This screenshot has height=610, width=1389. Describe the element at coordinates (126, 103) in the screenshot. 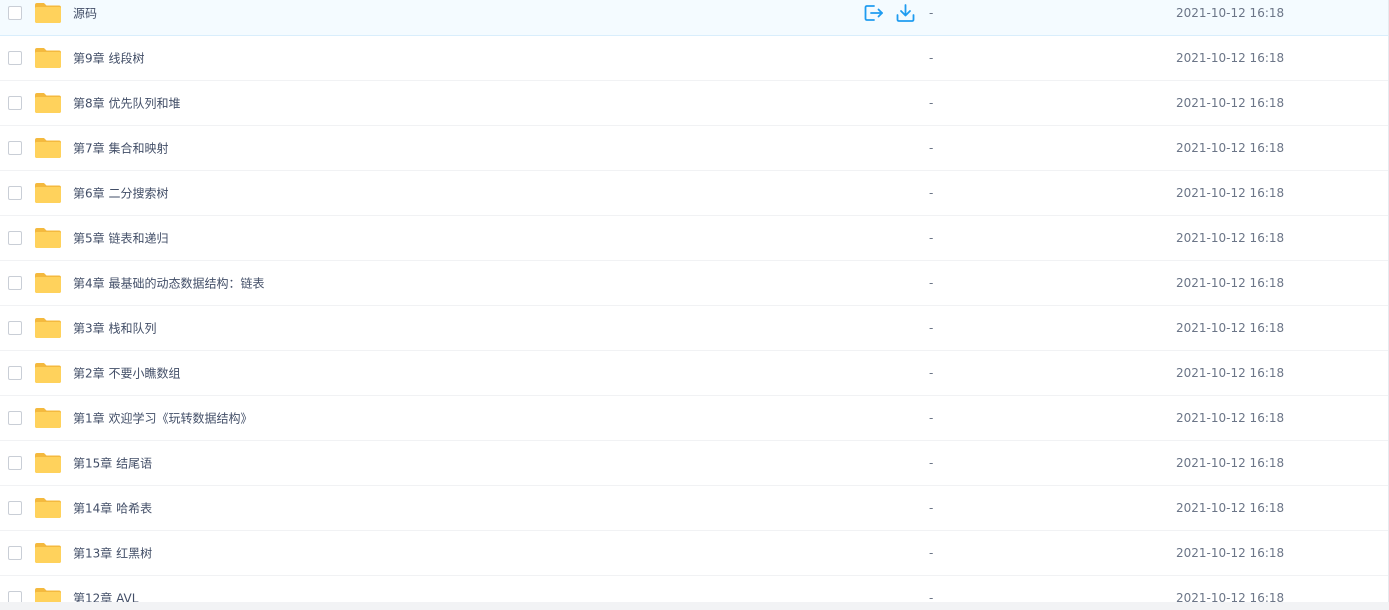

I see `file-name: 第8章 优先队列和堆` at that location.